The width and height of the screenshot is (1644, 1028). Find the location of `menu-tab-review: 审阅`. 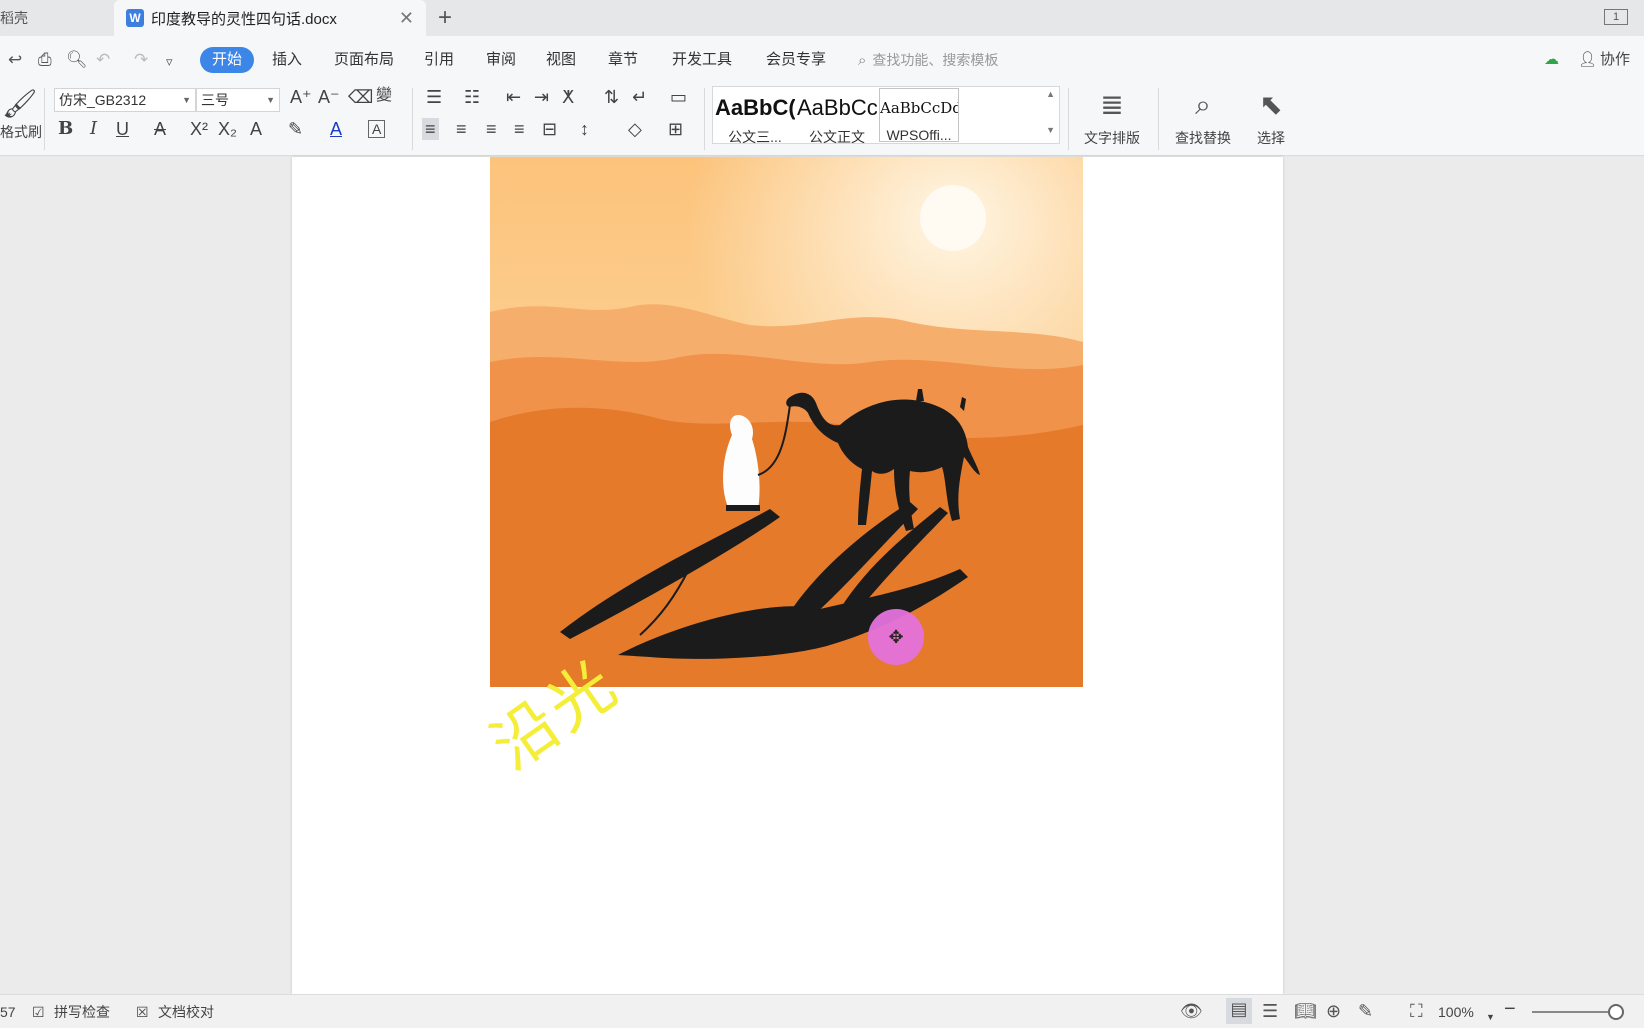

menu-tab-review: 审阅 is located at coordinates (501, 60).